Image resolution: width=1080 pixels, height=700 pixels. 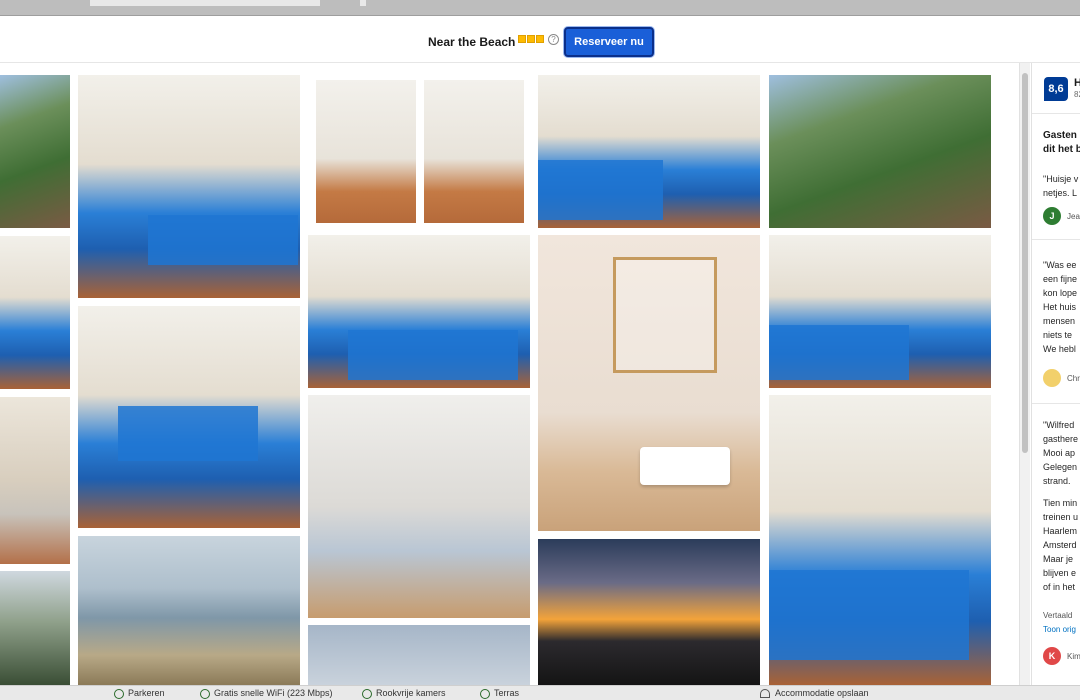 I want to click on review-score-badge: 8,6, so click(x=1056, y=89).